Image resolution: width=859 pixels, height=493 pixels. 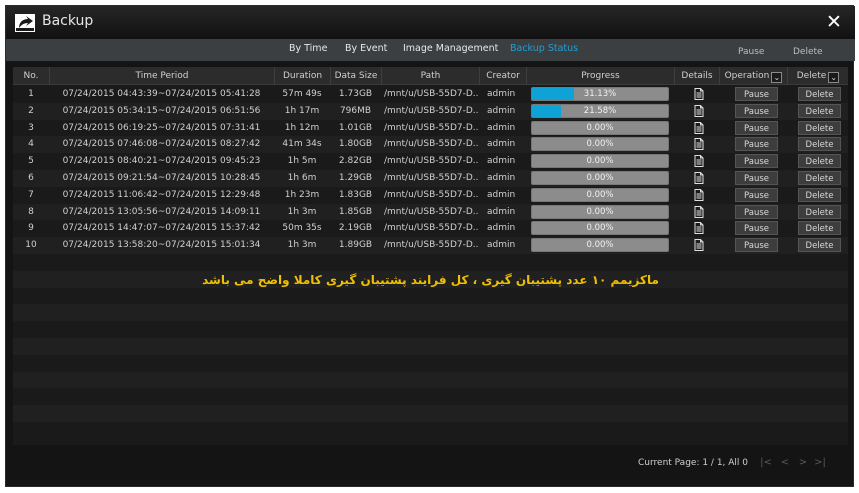 What do you see at coordinates (355, 228) in the screenshot?
I see `row-data-size: 2.19GB` at bounding box center [355, 228].